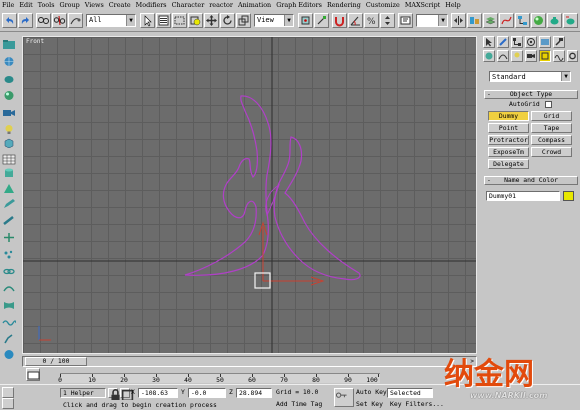 The width and height of the screenshot is (580, 410). I want to click on time-slider-track: 0 / 100 >, so click(249, 361).